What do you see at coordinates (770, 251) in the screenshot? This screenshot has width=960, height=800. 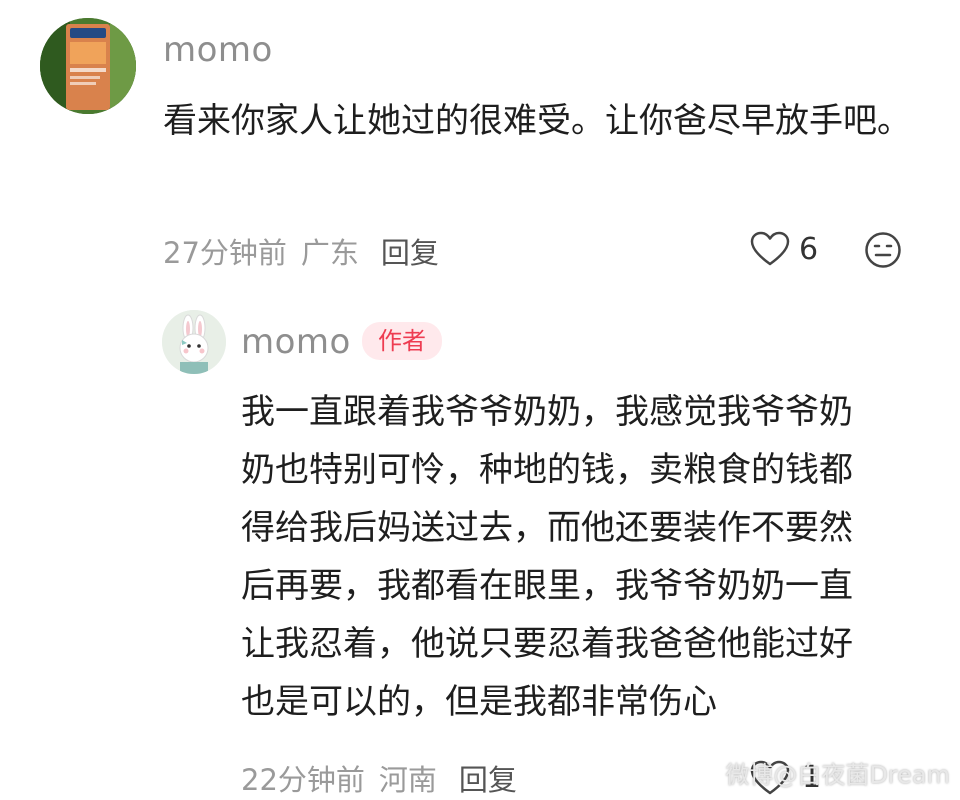 I see `heart-icon` at bounding box center [770, 251].